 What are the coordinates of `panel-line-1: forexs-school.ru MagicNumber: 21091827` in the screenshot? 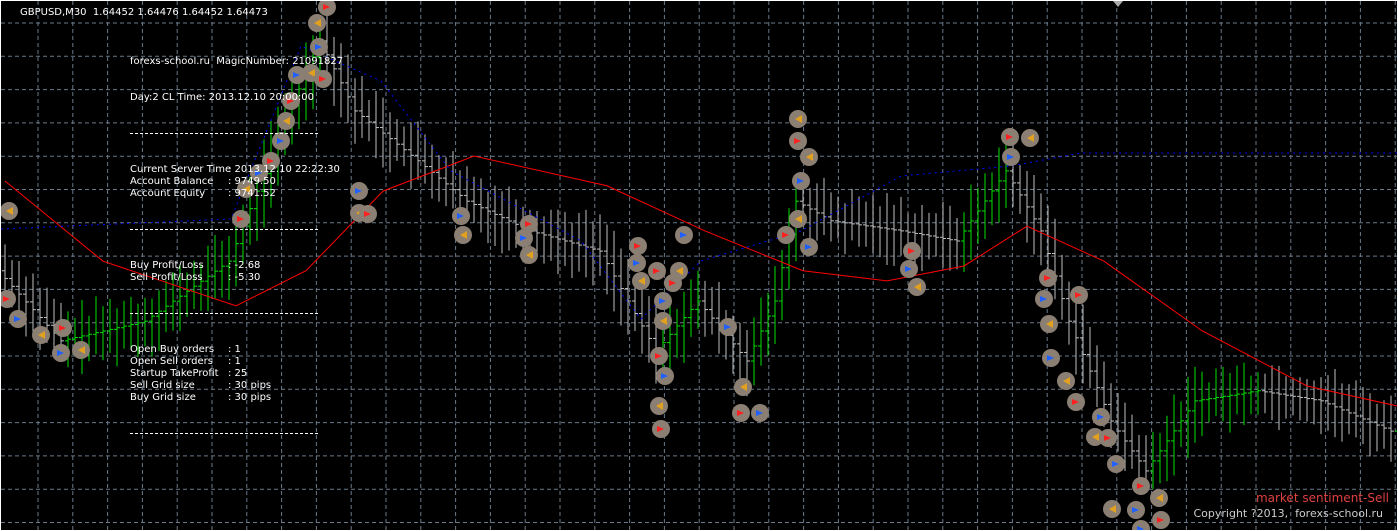 It's located at (237, 61).